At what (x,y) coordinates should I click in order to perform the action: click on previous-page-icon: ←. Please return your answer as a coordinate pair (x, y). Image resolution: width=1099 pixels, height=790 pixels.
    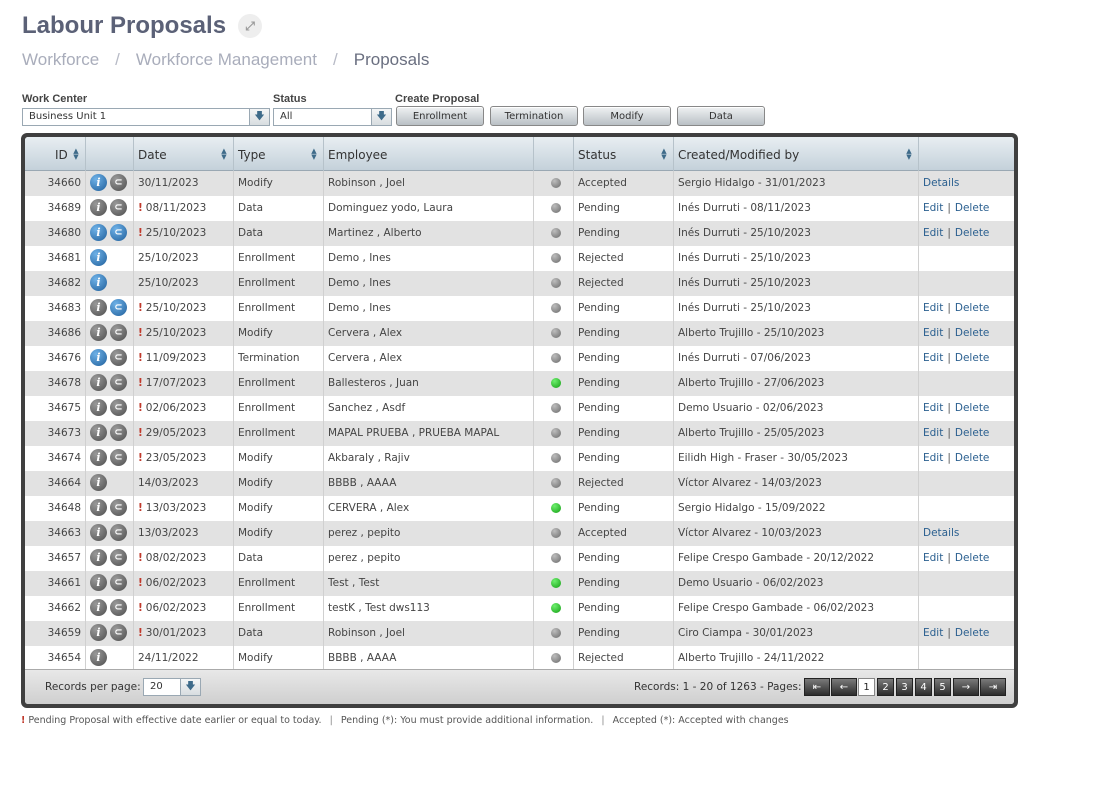
    Looking at the image, I should click on (844, 687).